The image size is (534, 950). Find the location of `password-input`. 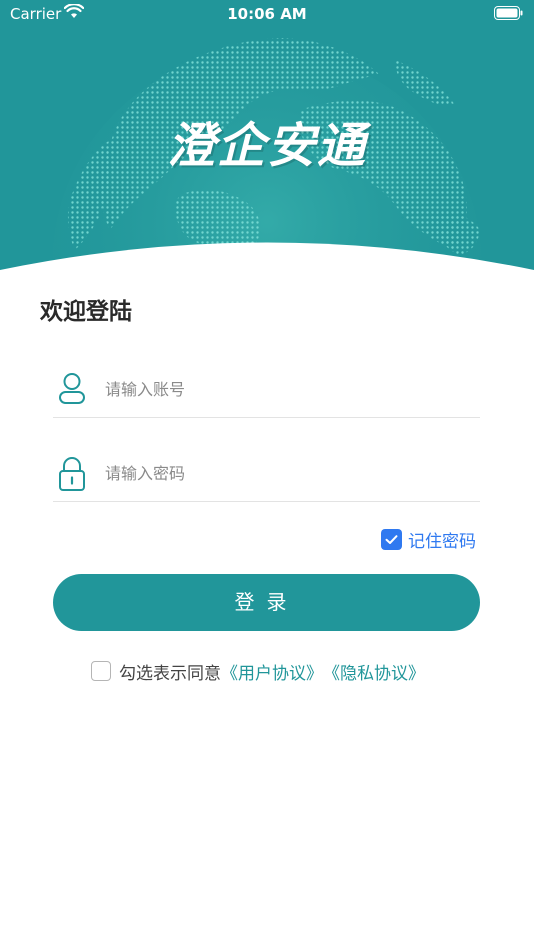

password-input is located at coordinates (285, 473).